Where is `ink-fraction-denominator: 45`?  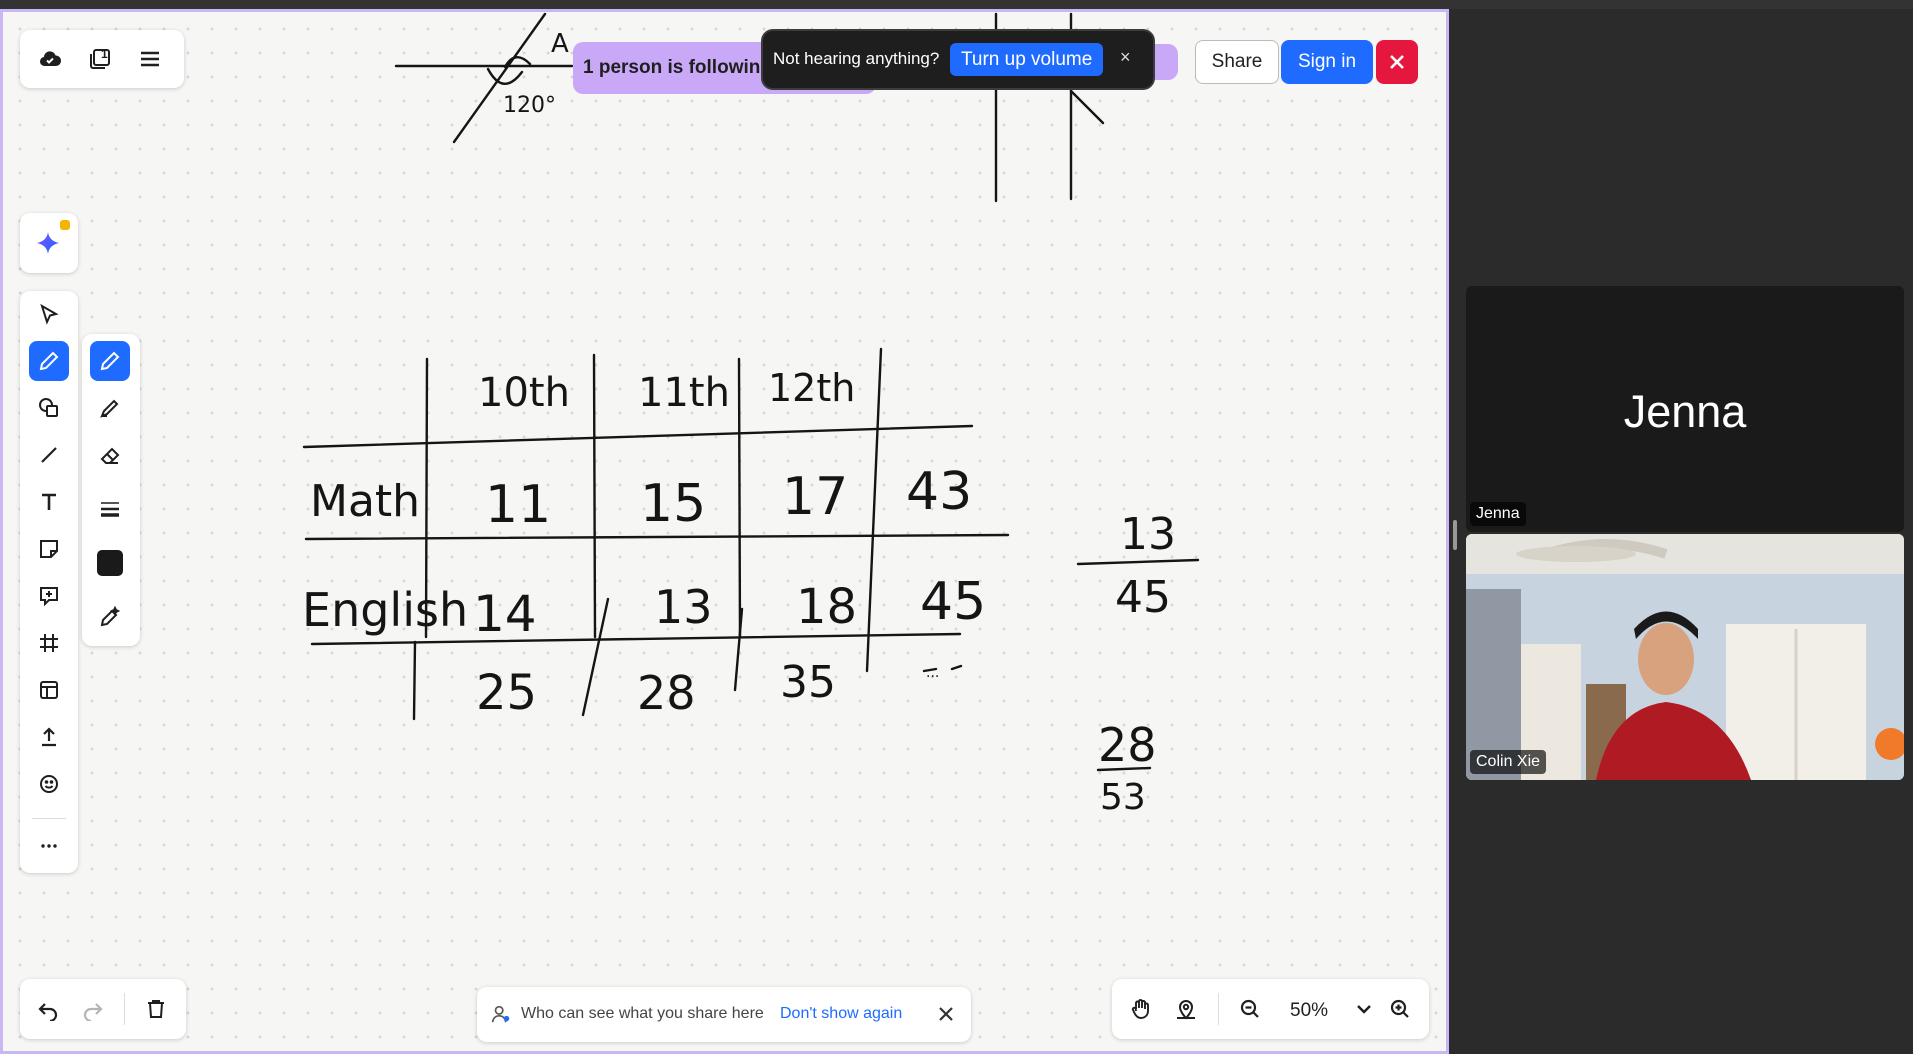 ink-fraction-denominator: 45 is located at coordinates (1143, 597).